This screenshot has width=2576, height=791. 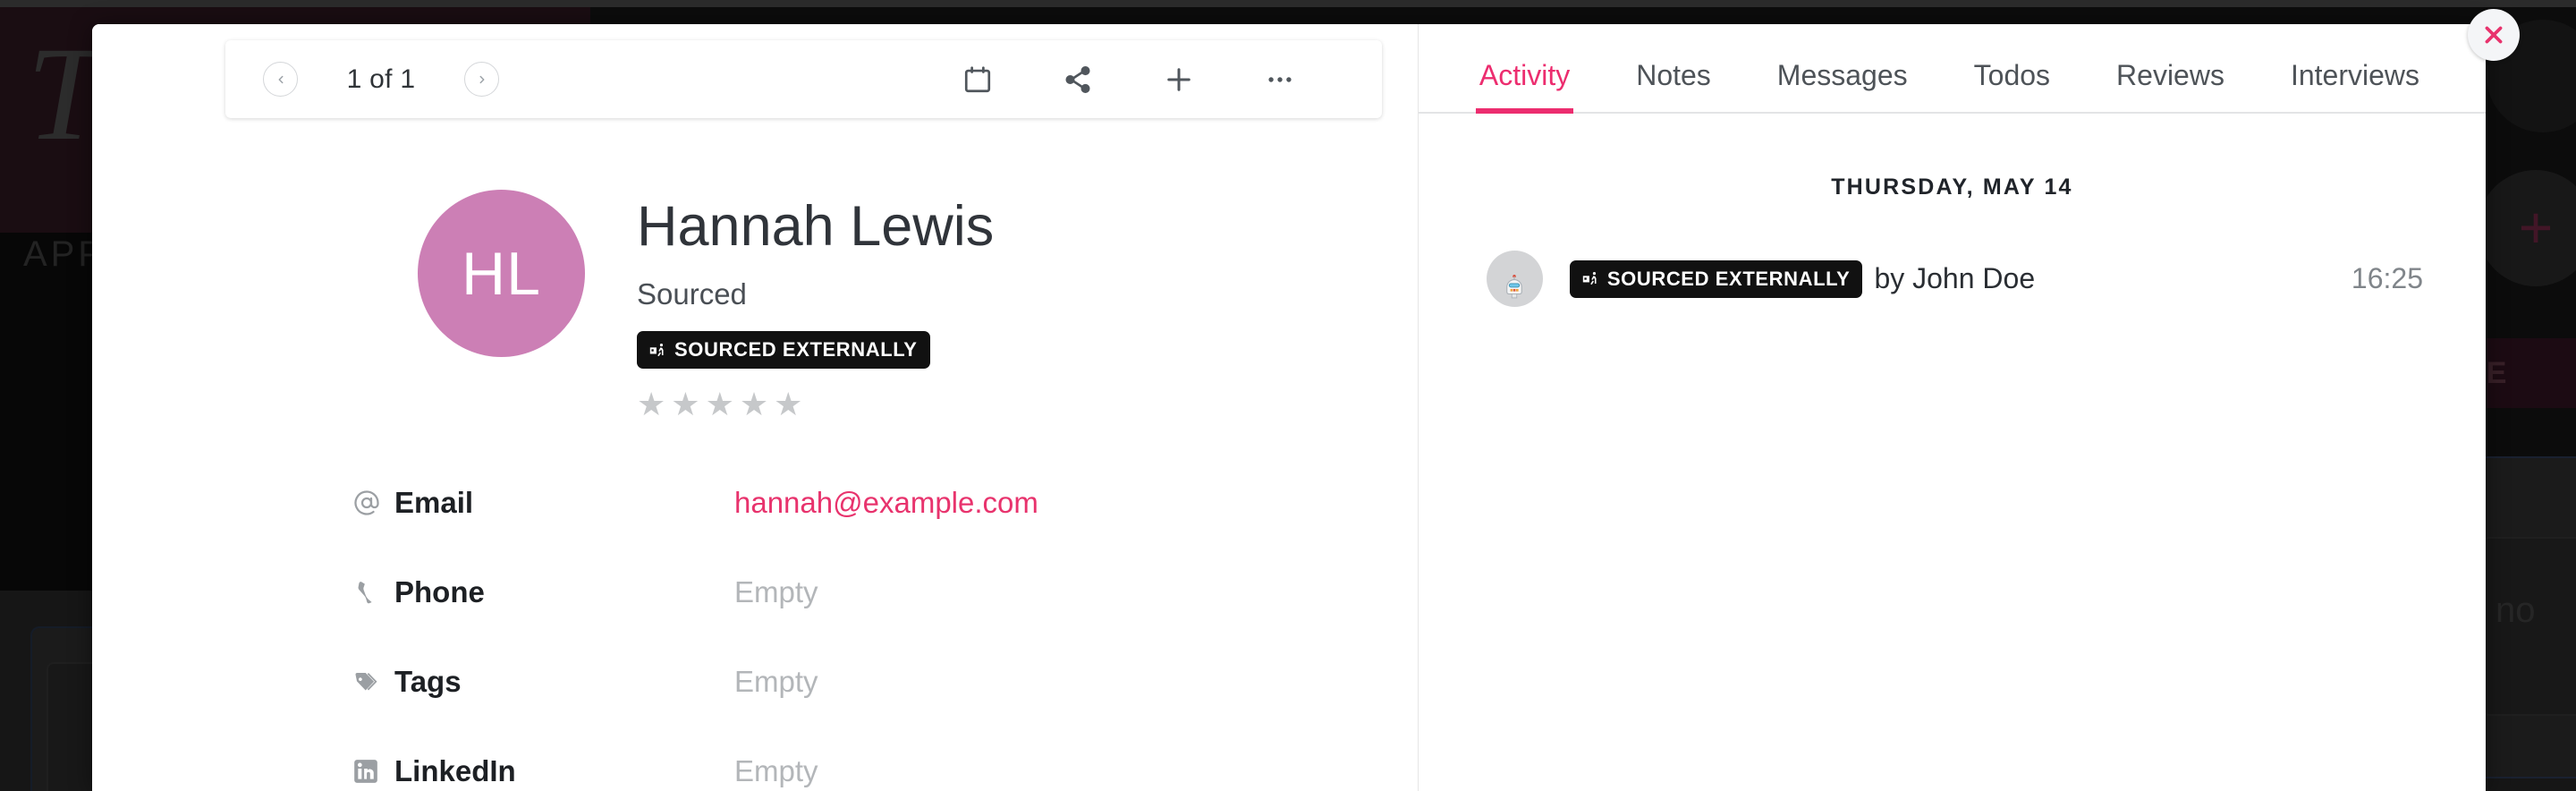 I want to click on background-titlebar, so click(x=1288, y=4).